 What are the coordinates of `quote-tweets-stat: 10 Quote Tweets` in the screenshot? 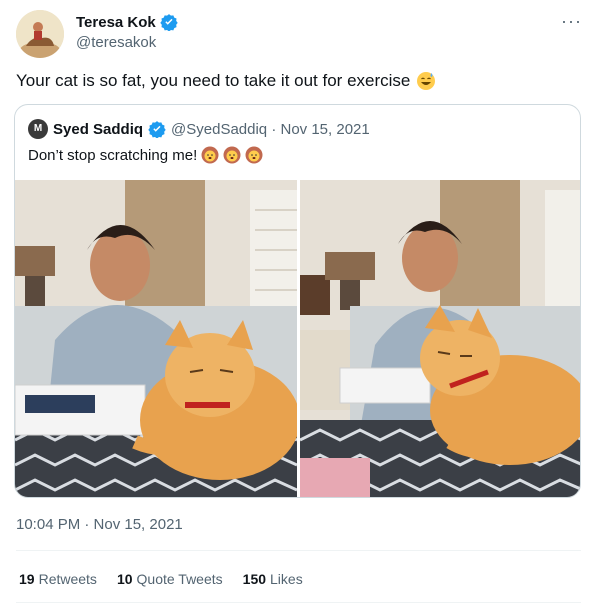 It's located at (170, 579).